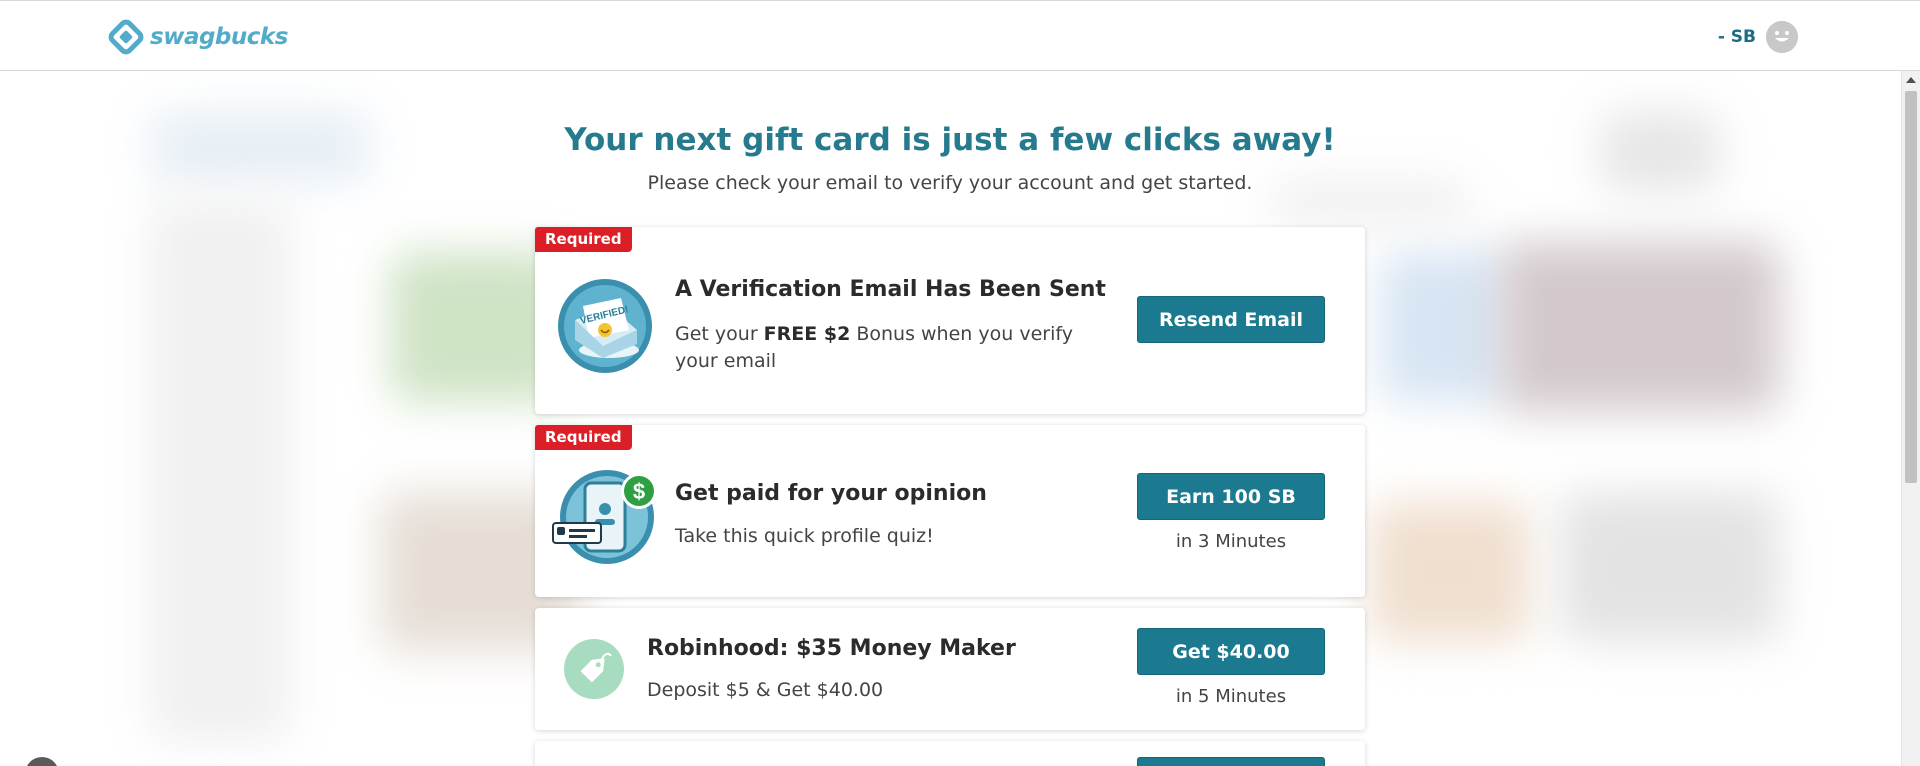 The image size is (1920, 766). I want to click on scroll-up-arrow-icon, so click(1911, 80).